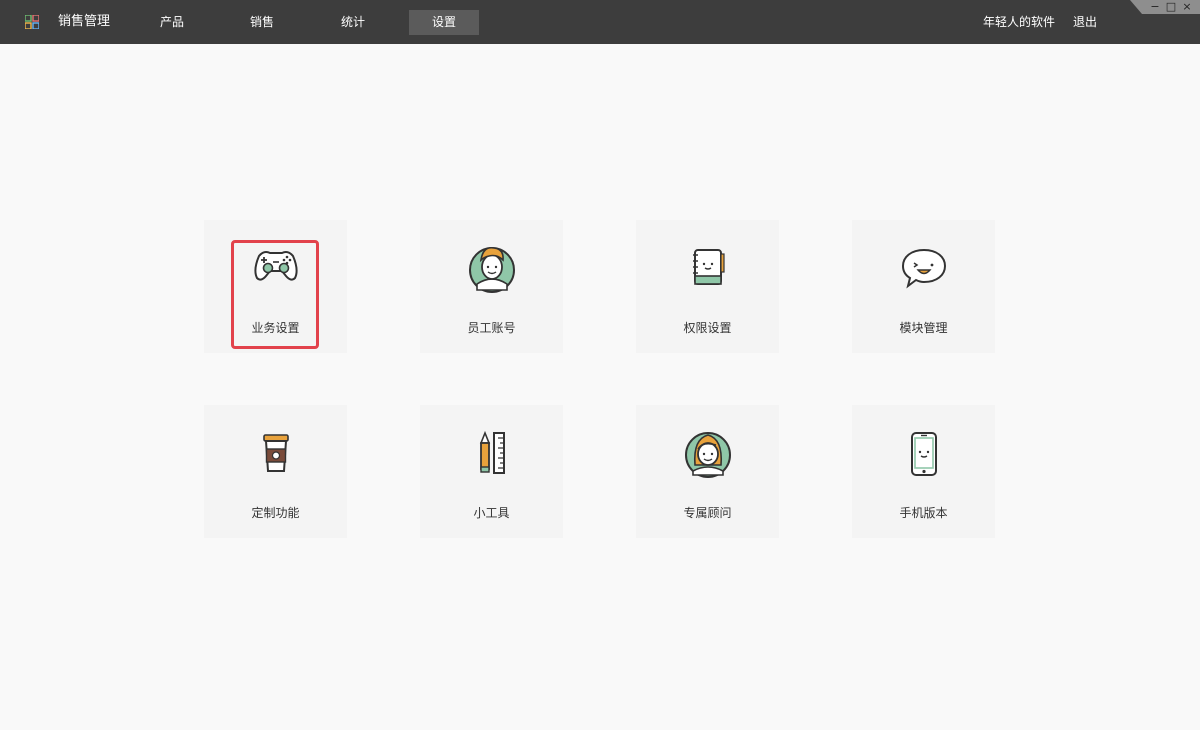 Image resolution: width=1200 pixels, height=730 pixels. I want to click on tile-small-tools: 小工具, so click(491, 471).